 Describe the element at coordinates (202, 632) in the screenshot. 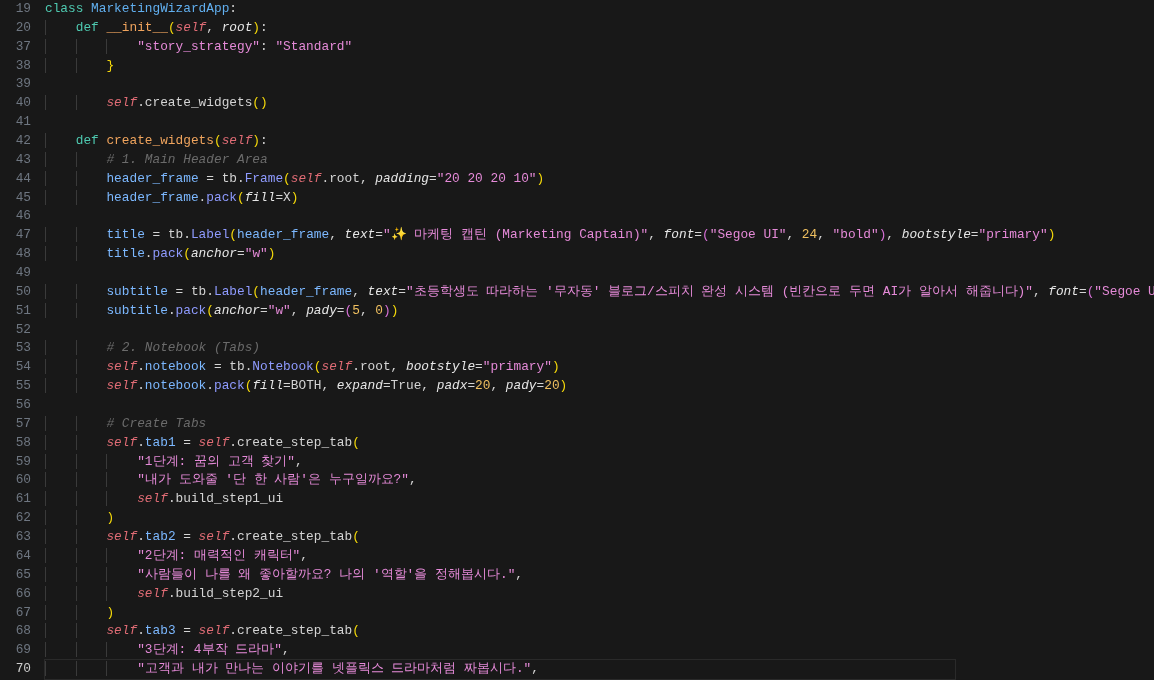

I see `code-line: self.tab3 = self.create_step_tab(` at that location.